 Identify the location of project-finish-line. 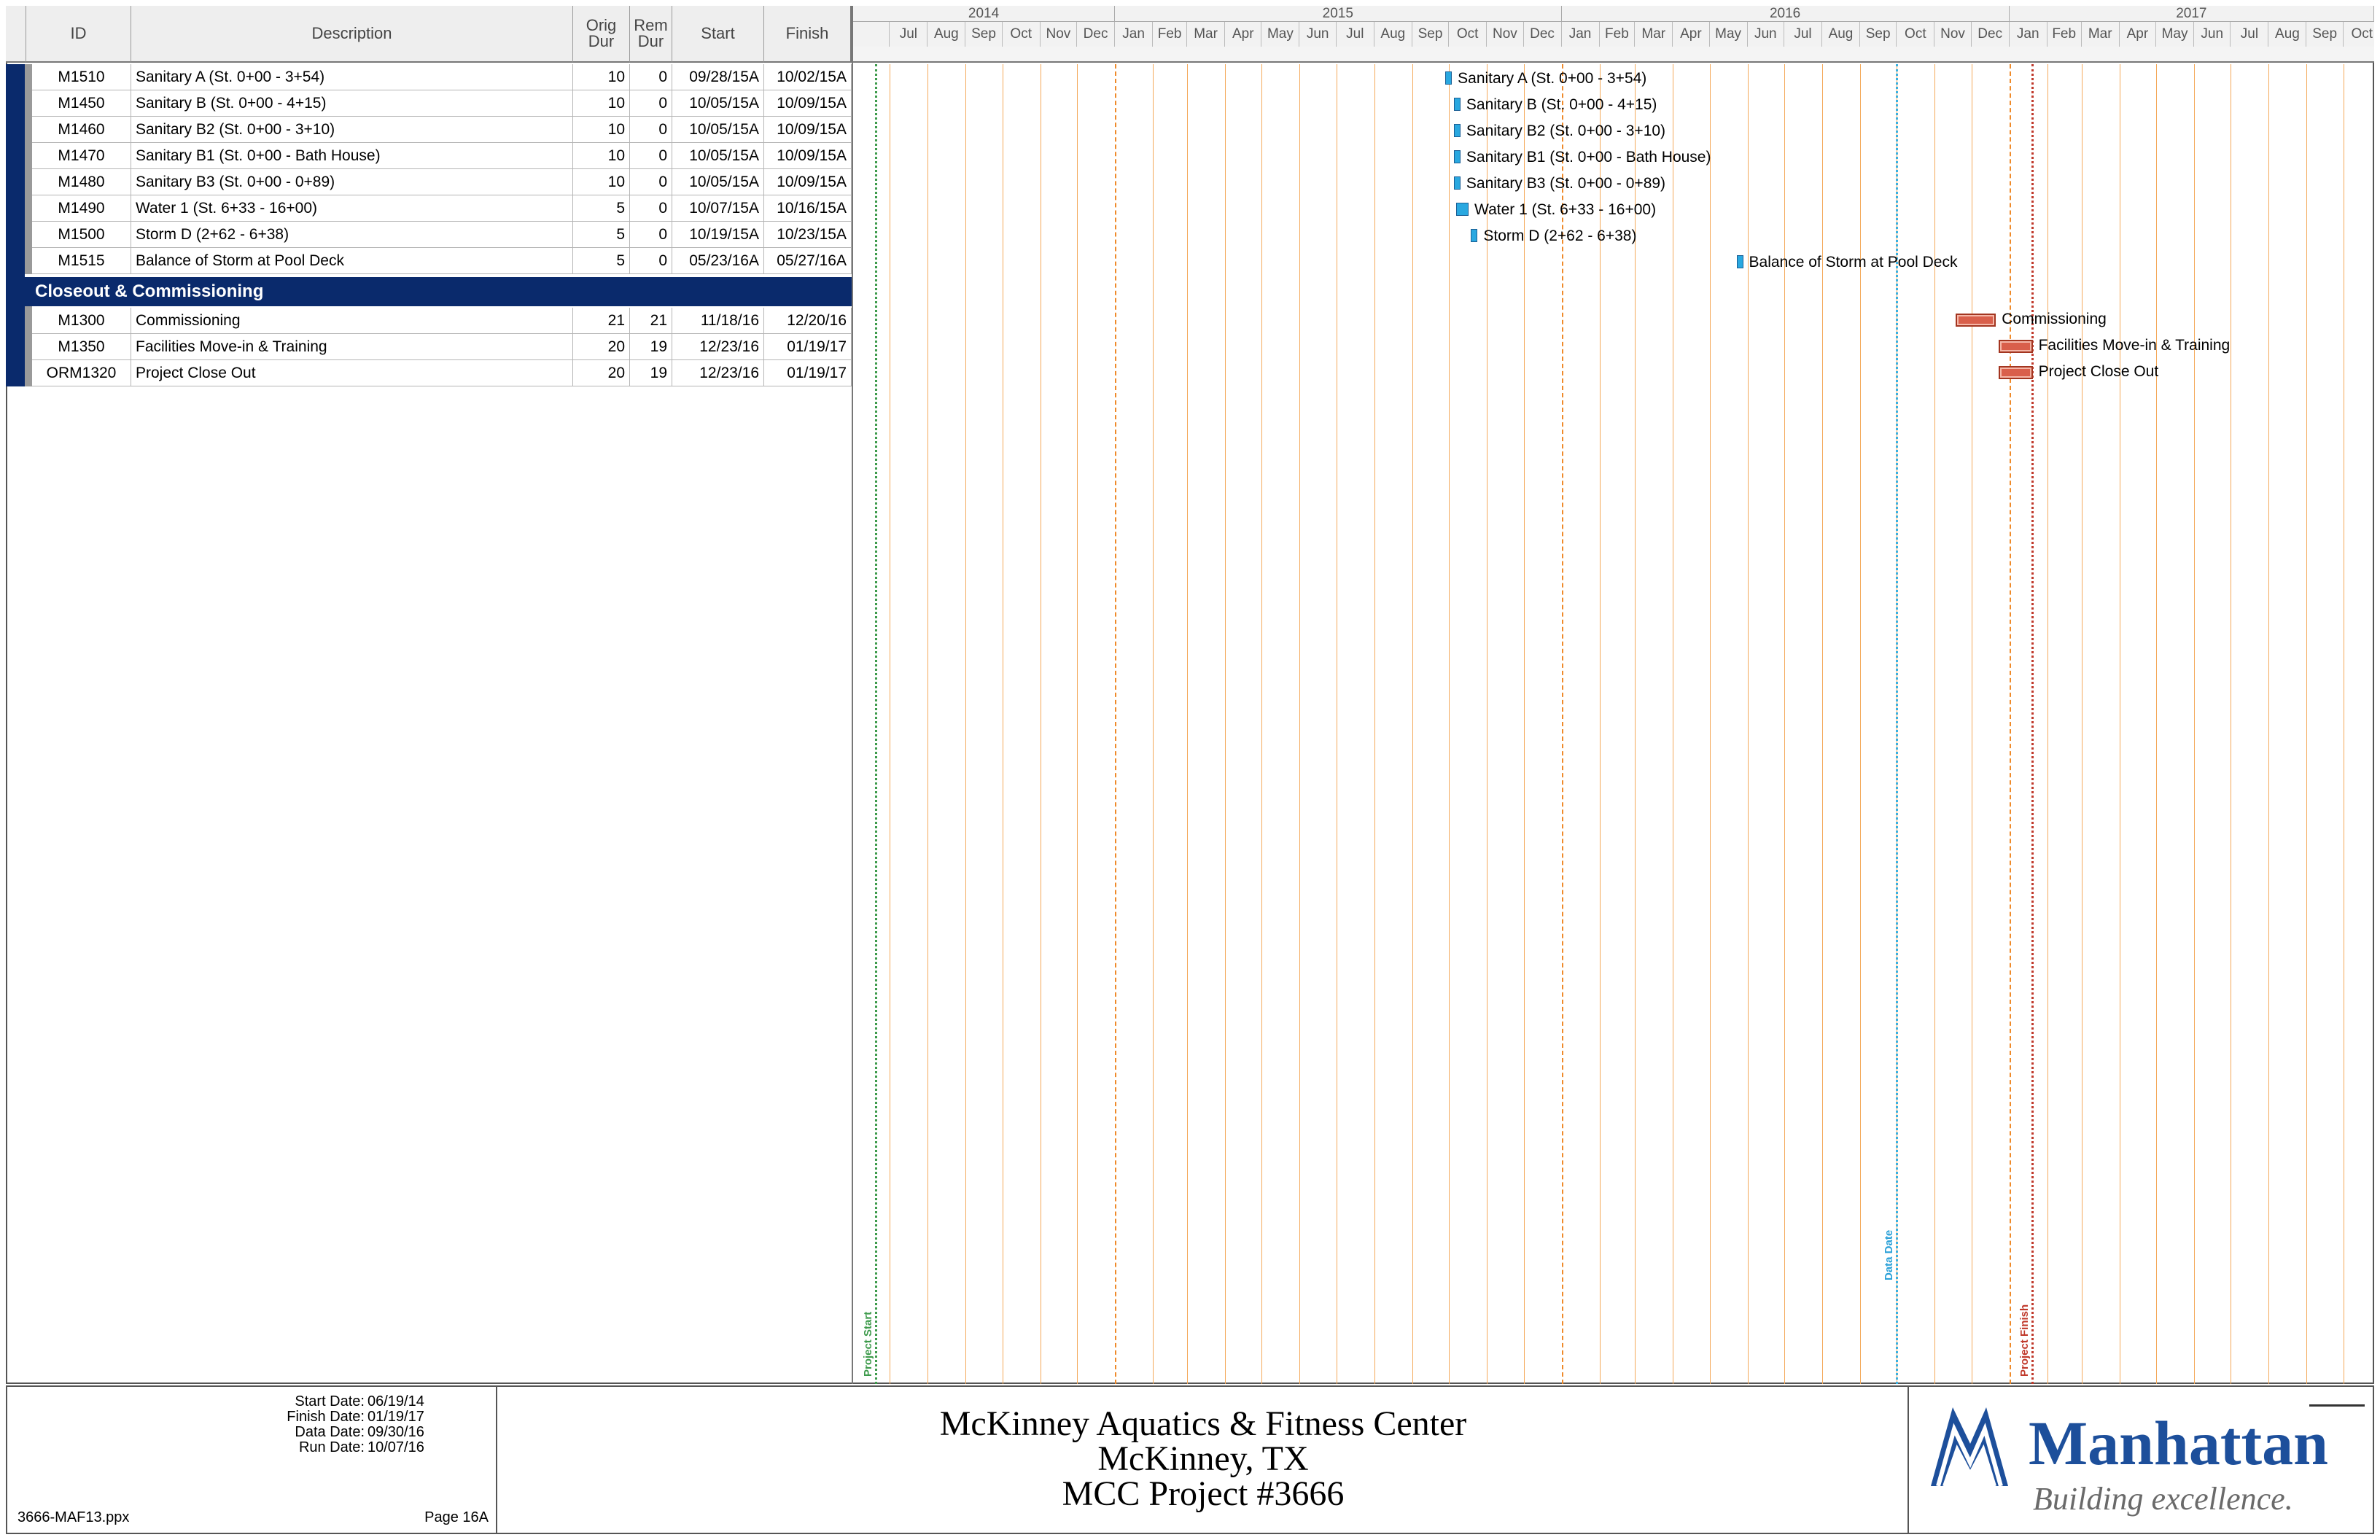
(2032, 724).